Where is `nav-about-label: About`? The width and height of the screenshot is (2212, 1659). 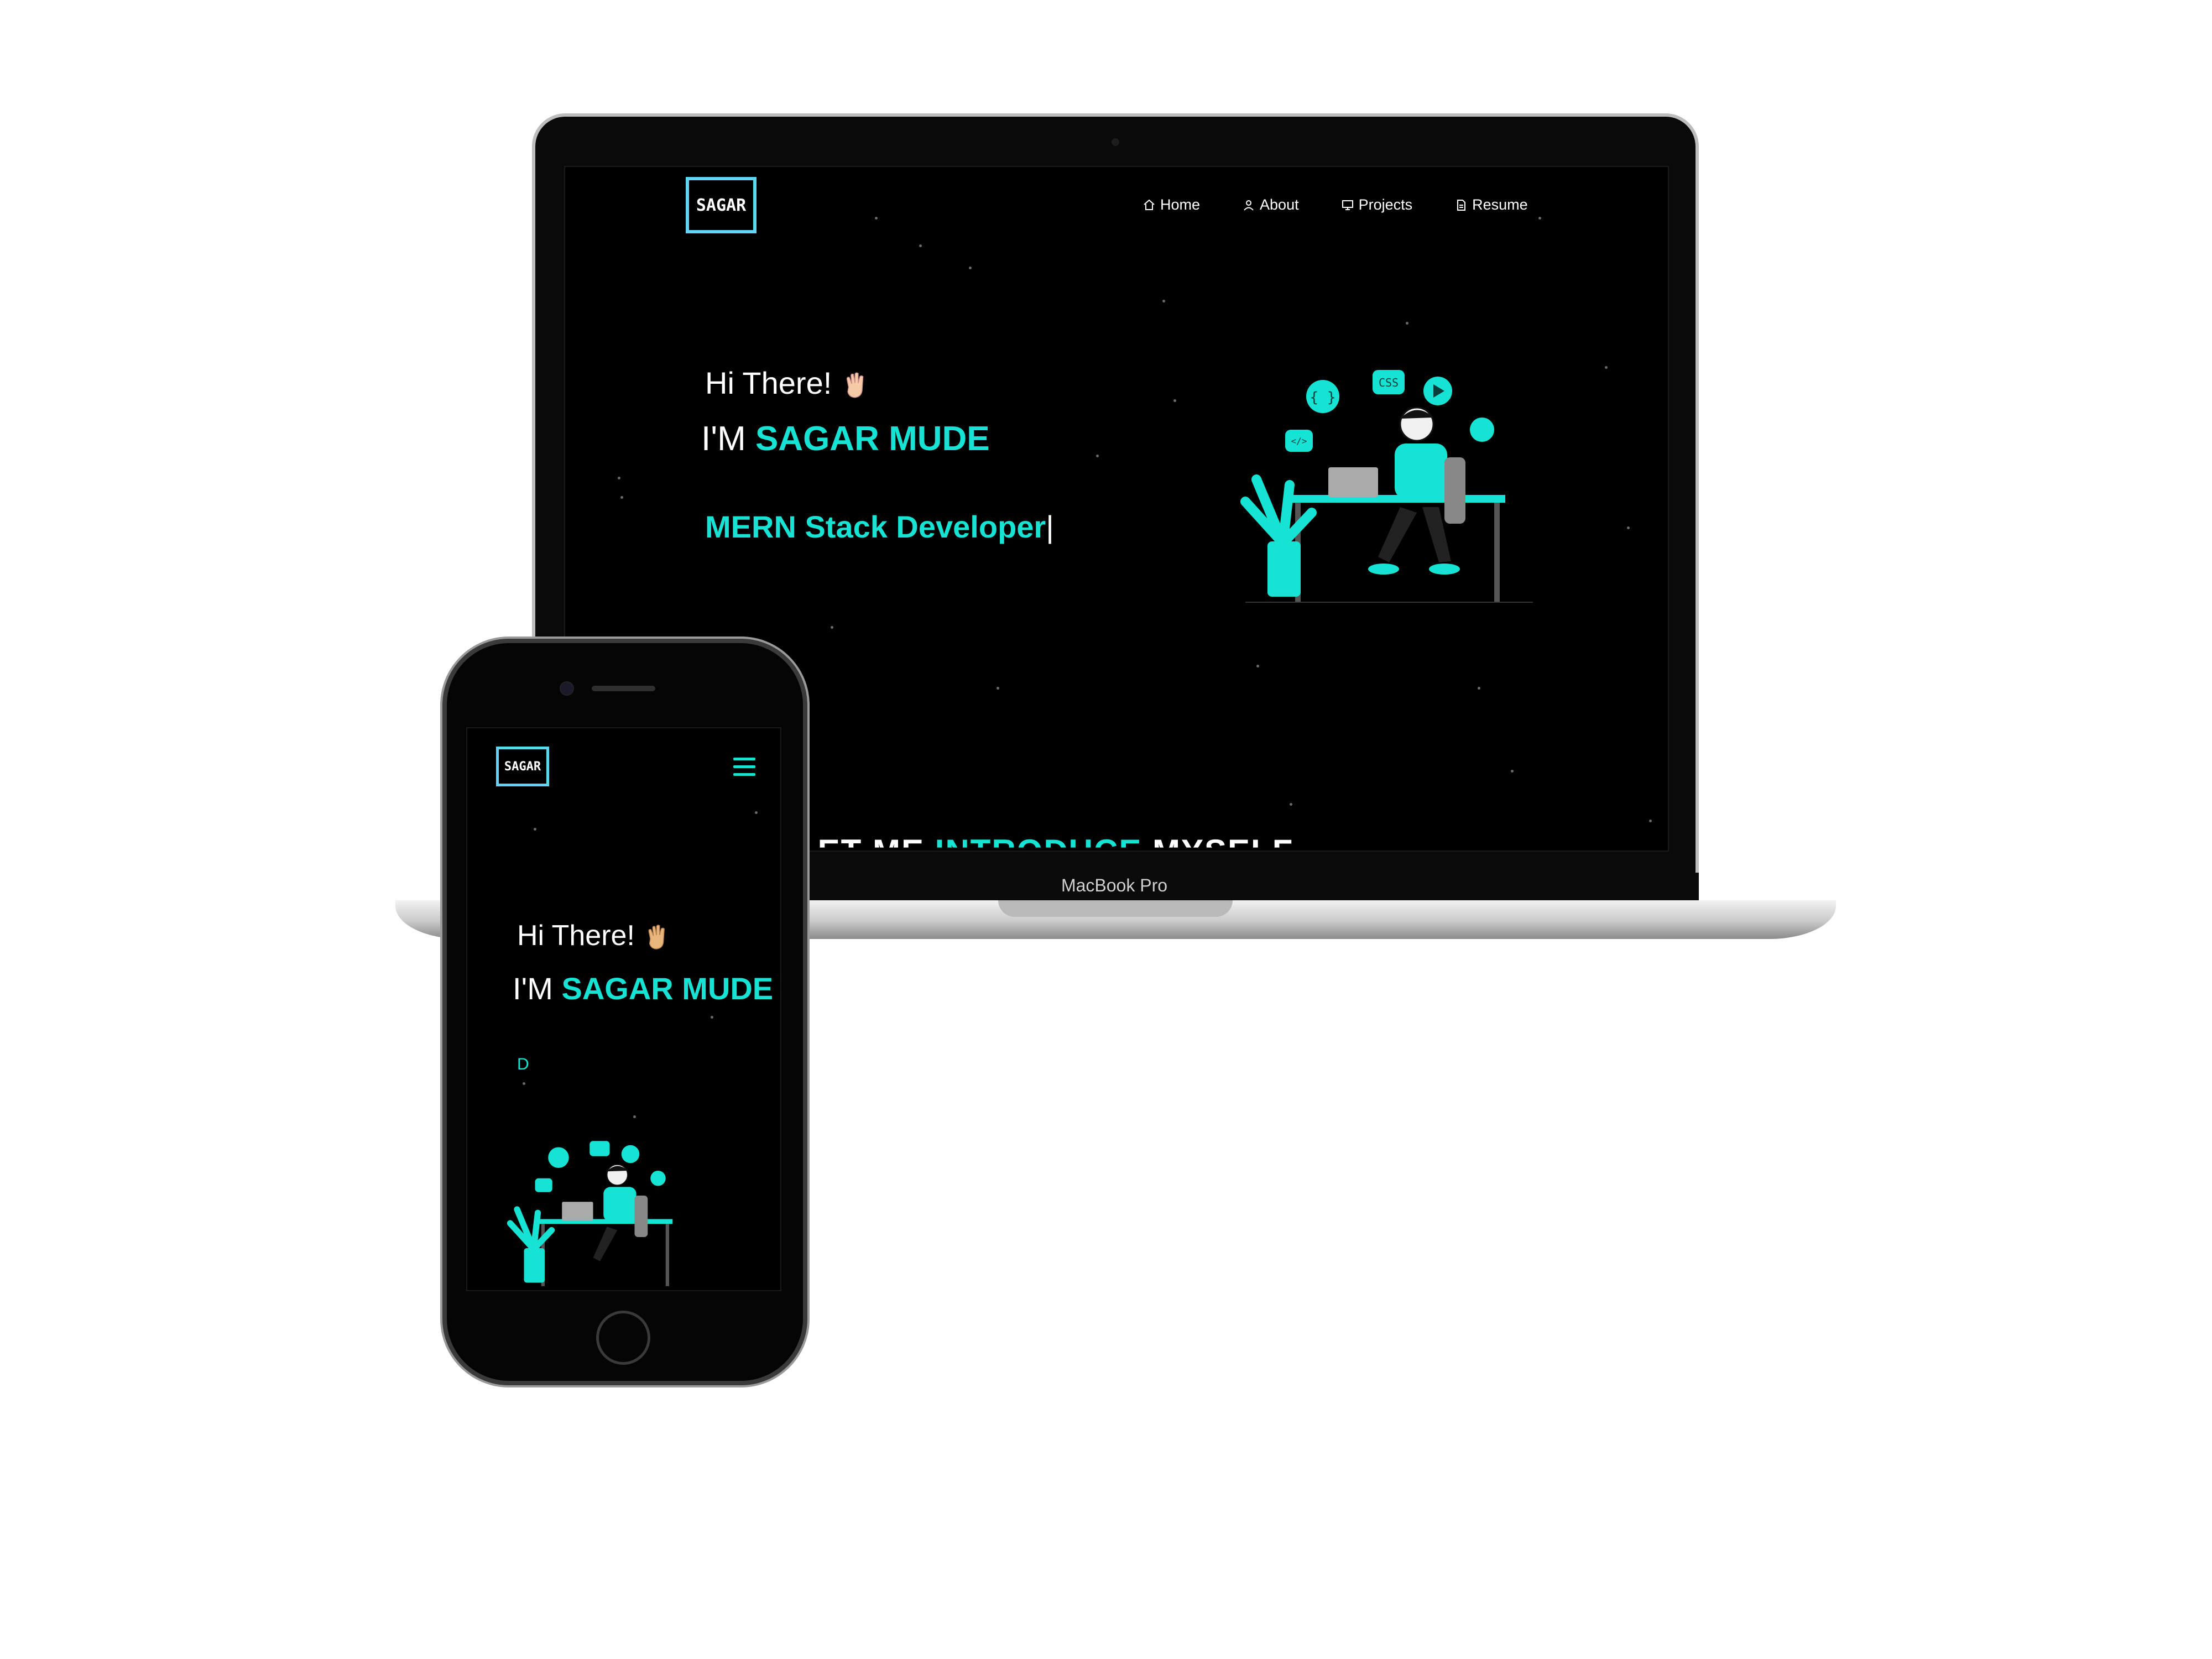 nav-about-label: About is located at coordinates (1280, 205).